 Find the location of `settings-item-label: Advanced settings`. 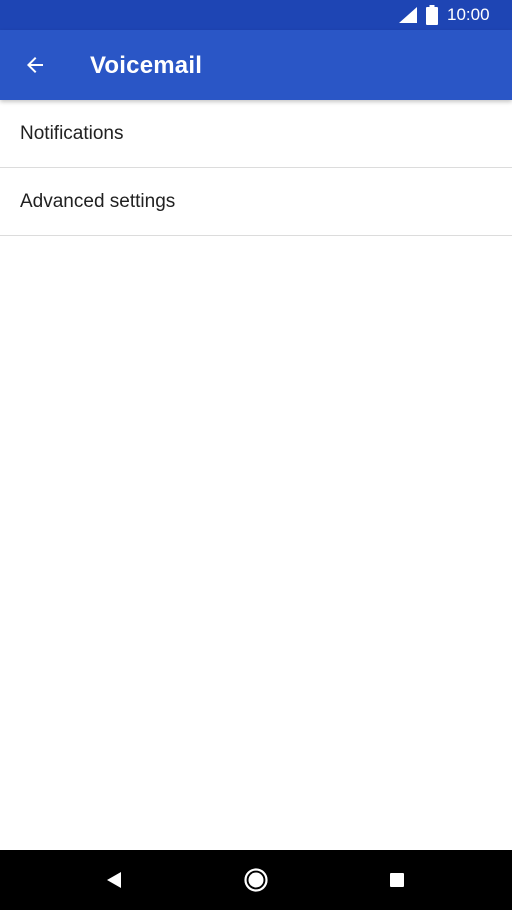

settings-item-label: Advanced settings is located at coordinates (98, 201).